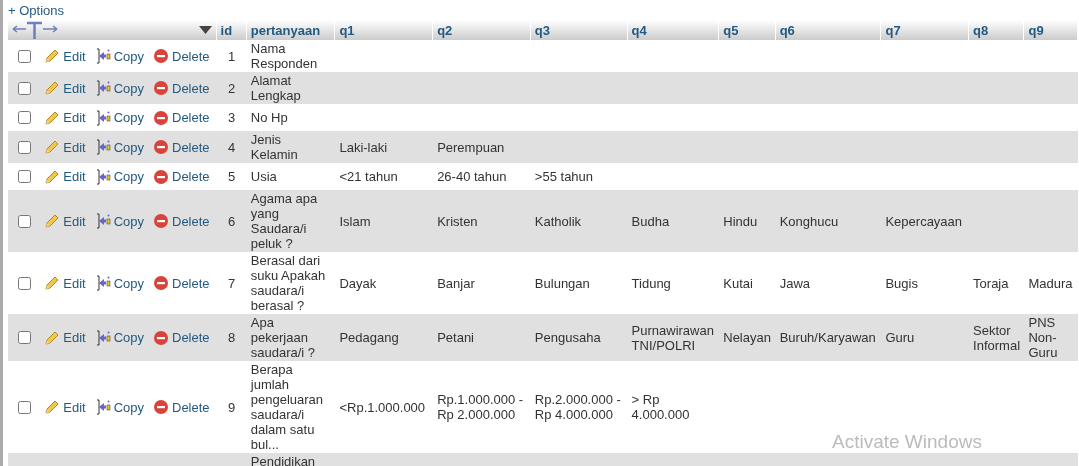 This screenshot has height=466, width=1079. Describe the element at coordinates (232, 56) in the screenshot. I see `table-cell: 1` at that location.